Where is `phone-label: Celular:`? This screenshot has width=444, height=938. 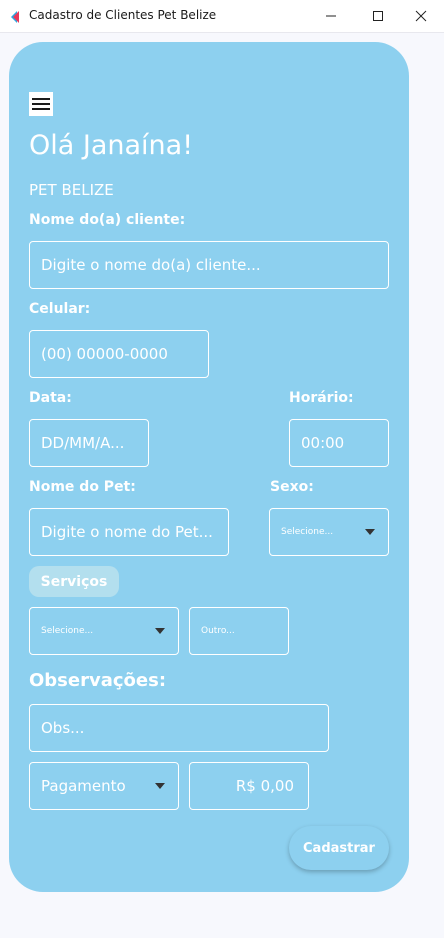 phone-label: Celular: is located at coordinates (60, 309).